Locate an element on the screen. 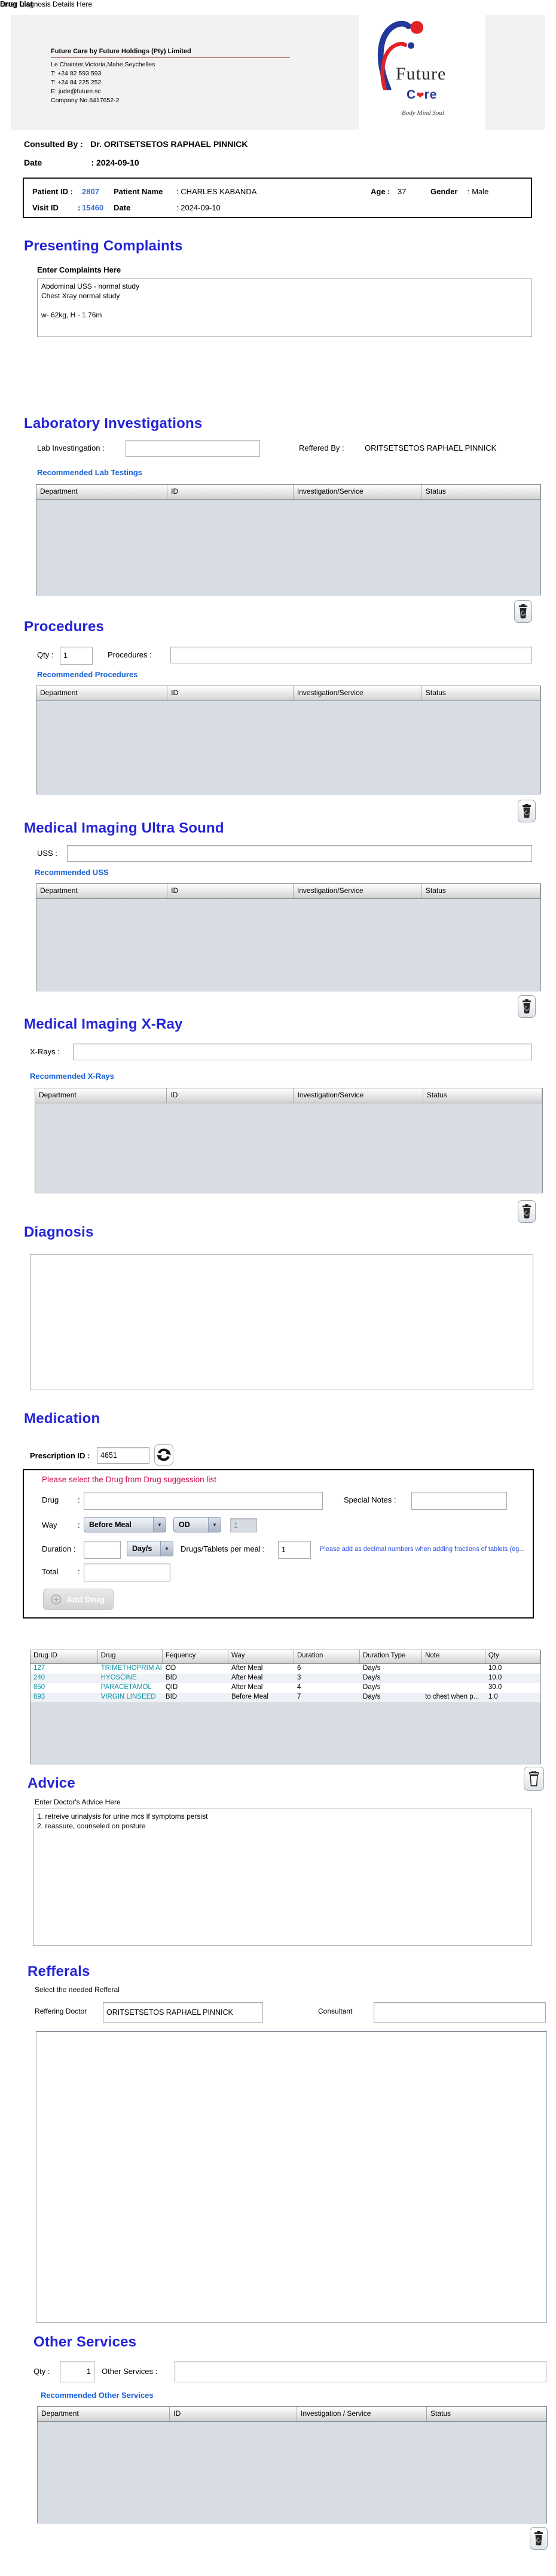 The height and width of the screenshot is (2576, 556). recommended-lab-testings-link: Recommended Lab Testings is located at coordinates (90, 472).